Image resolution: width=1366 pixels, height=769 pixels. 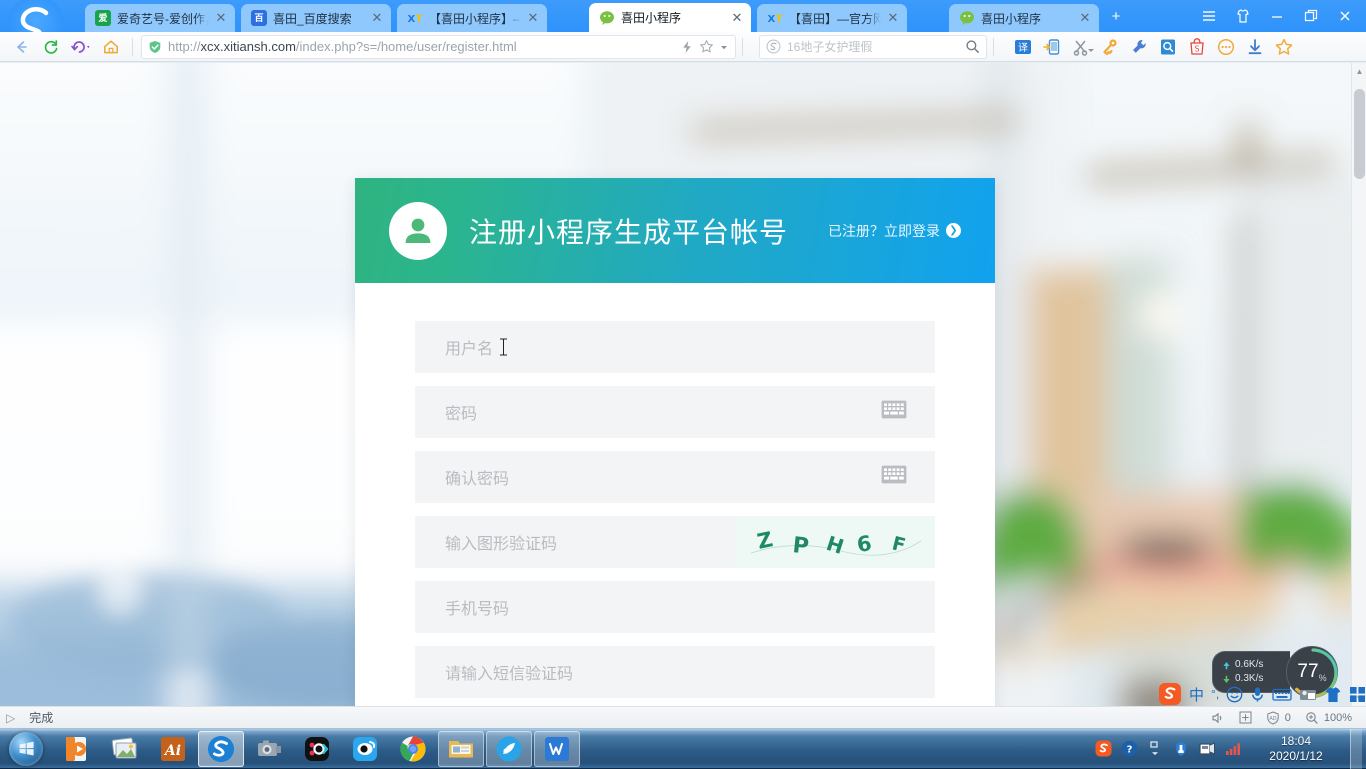 What do you see at coordinates (972, 46) in the screenshot?
I see `search-icon` at bounding box center [972, 46].